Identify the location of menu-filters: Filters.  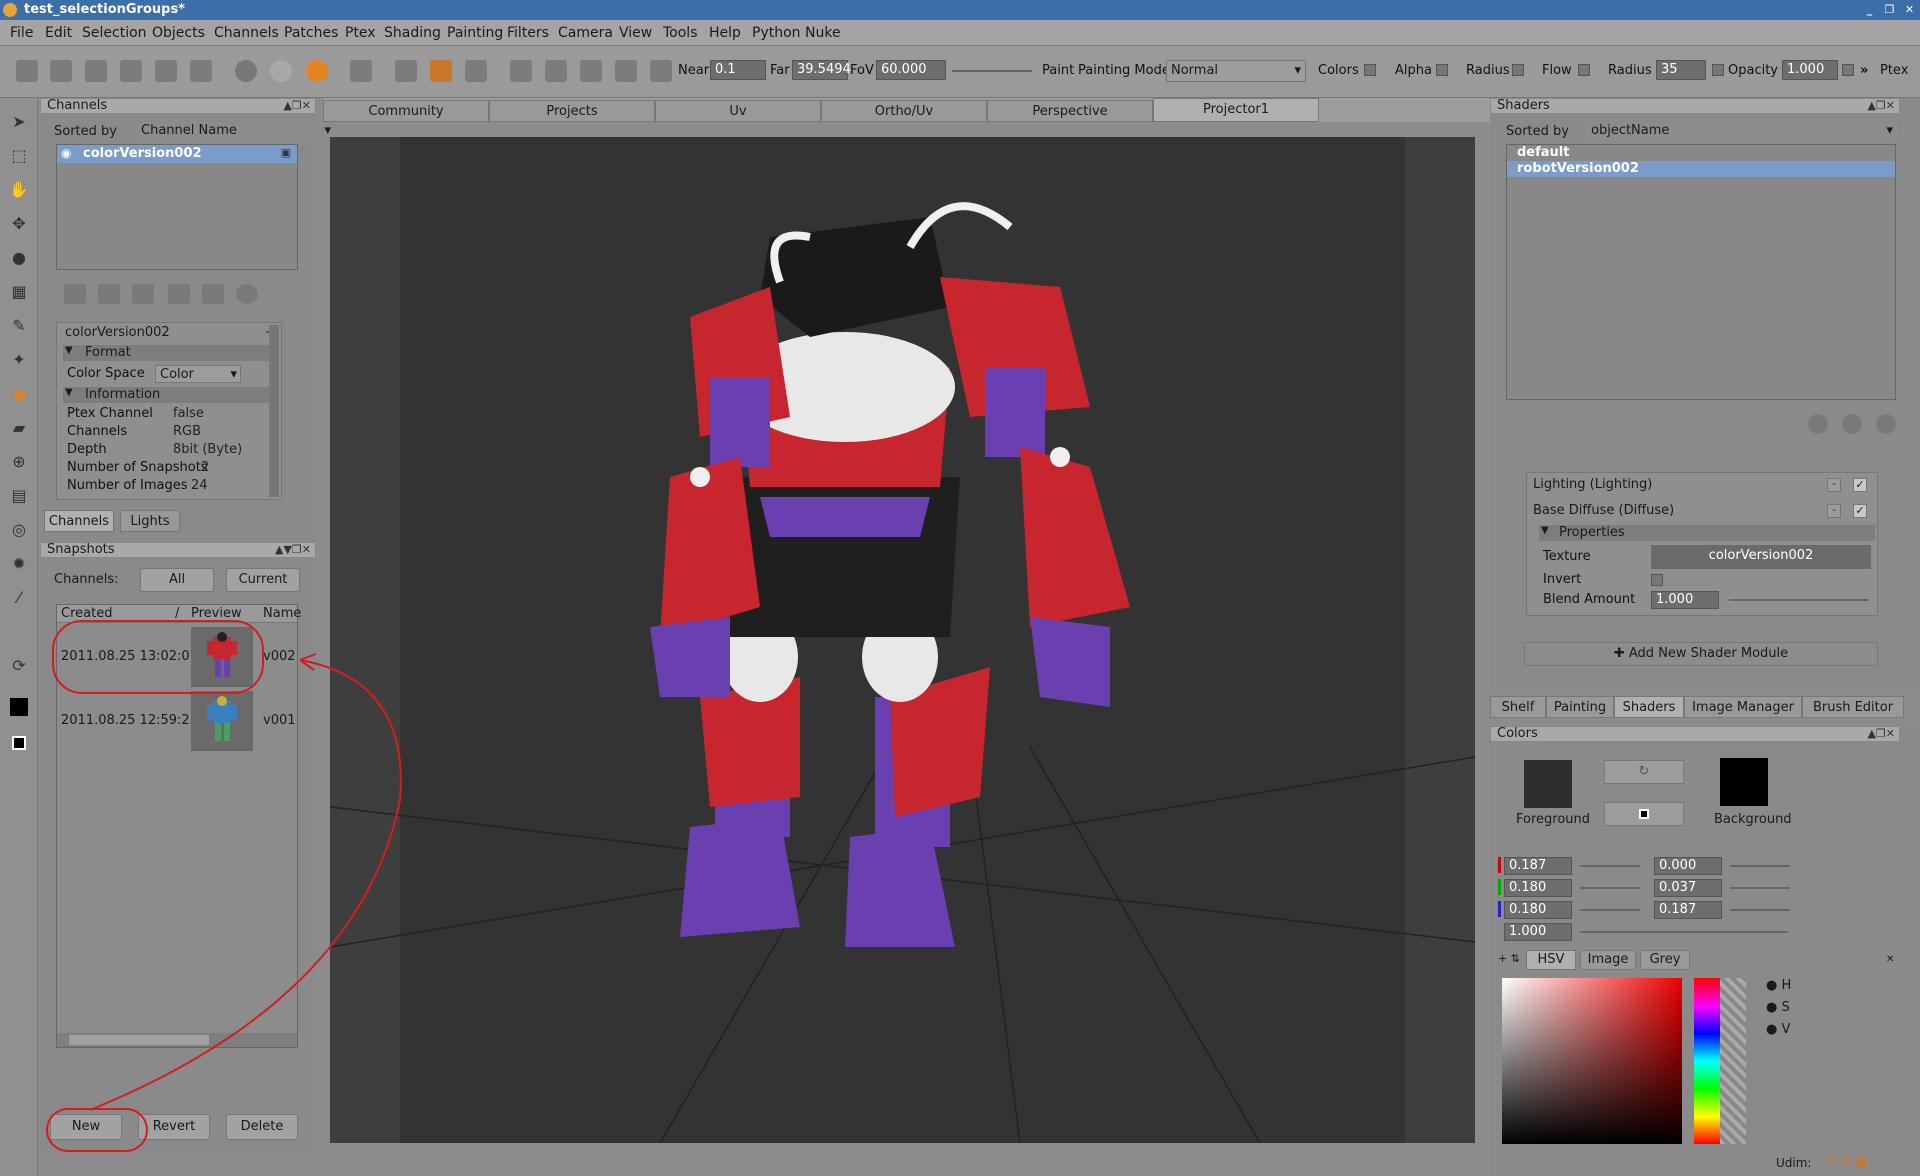
(528, 33).